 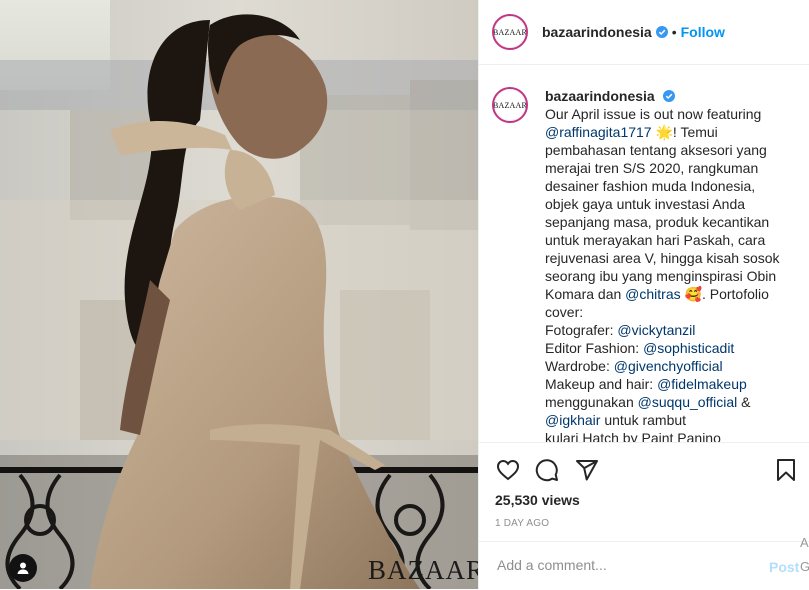 What do you see at coordinates (564, 312) in the screenshot?
I see `caption-text-segment: cover:` at bounding box center [564, 312].